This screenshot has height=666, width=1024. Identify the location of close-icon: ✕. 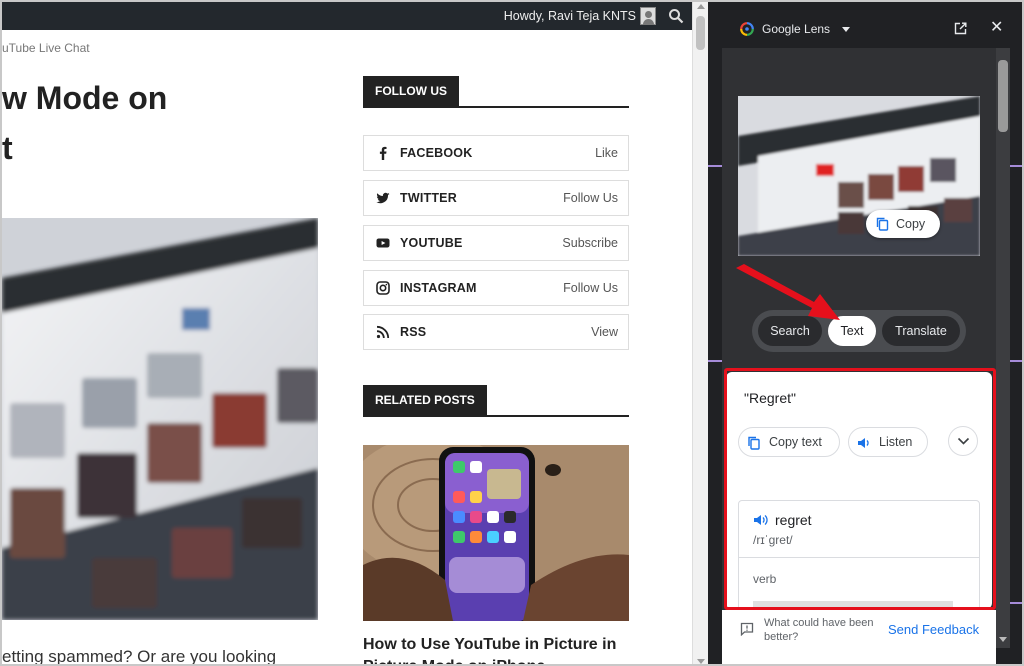
(996, 28).